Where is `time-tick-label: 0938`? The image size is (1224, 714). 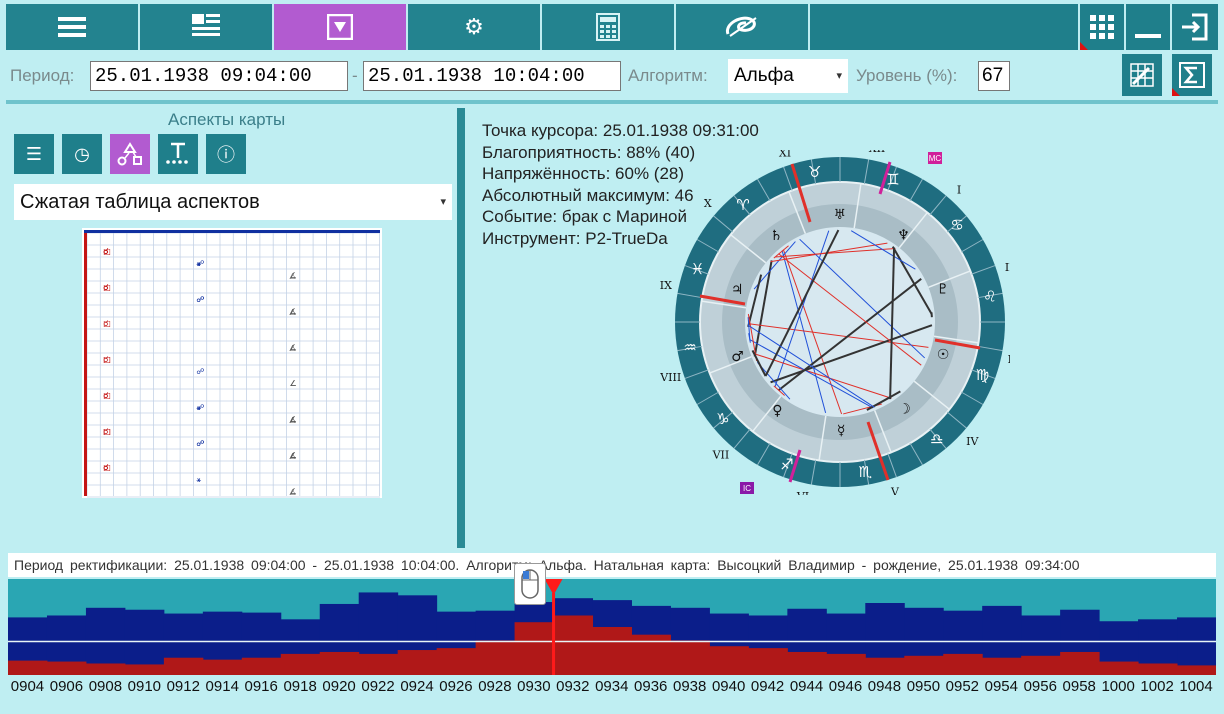 time-tick-label: 0938 is located at coordinates (689, 686).